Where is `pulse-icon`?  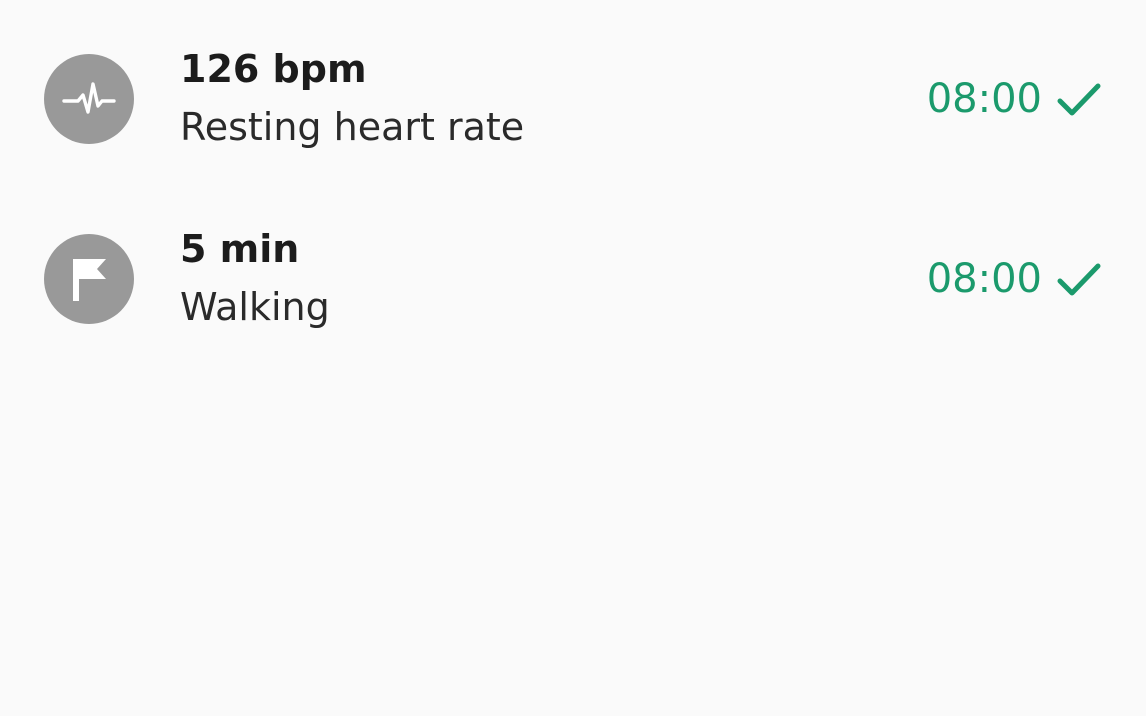
pulse-icon is located at coordinates (89, 99).